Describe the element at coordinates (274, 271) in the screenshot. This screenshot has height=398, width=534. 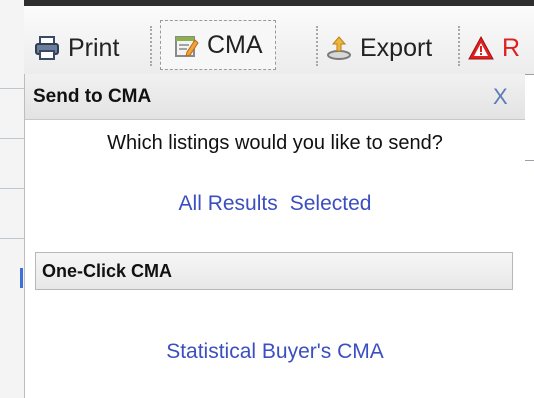
I see `one-click-cma-section-header: One-Click CMA` at that location.